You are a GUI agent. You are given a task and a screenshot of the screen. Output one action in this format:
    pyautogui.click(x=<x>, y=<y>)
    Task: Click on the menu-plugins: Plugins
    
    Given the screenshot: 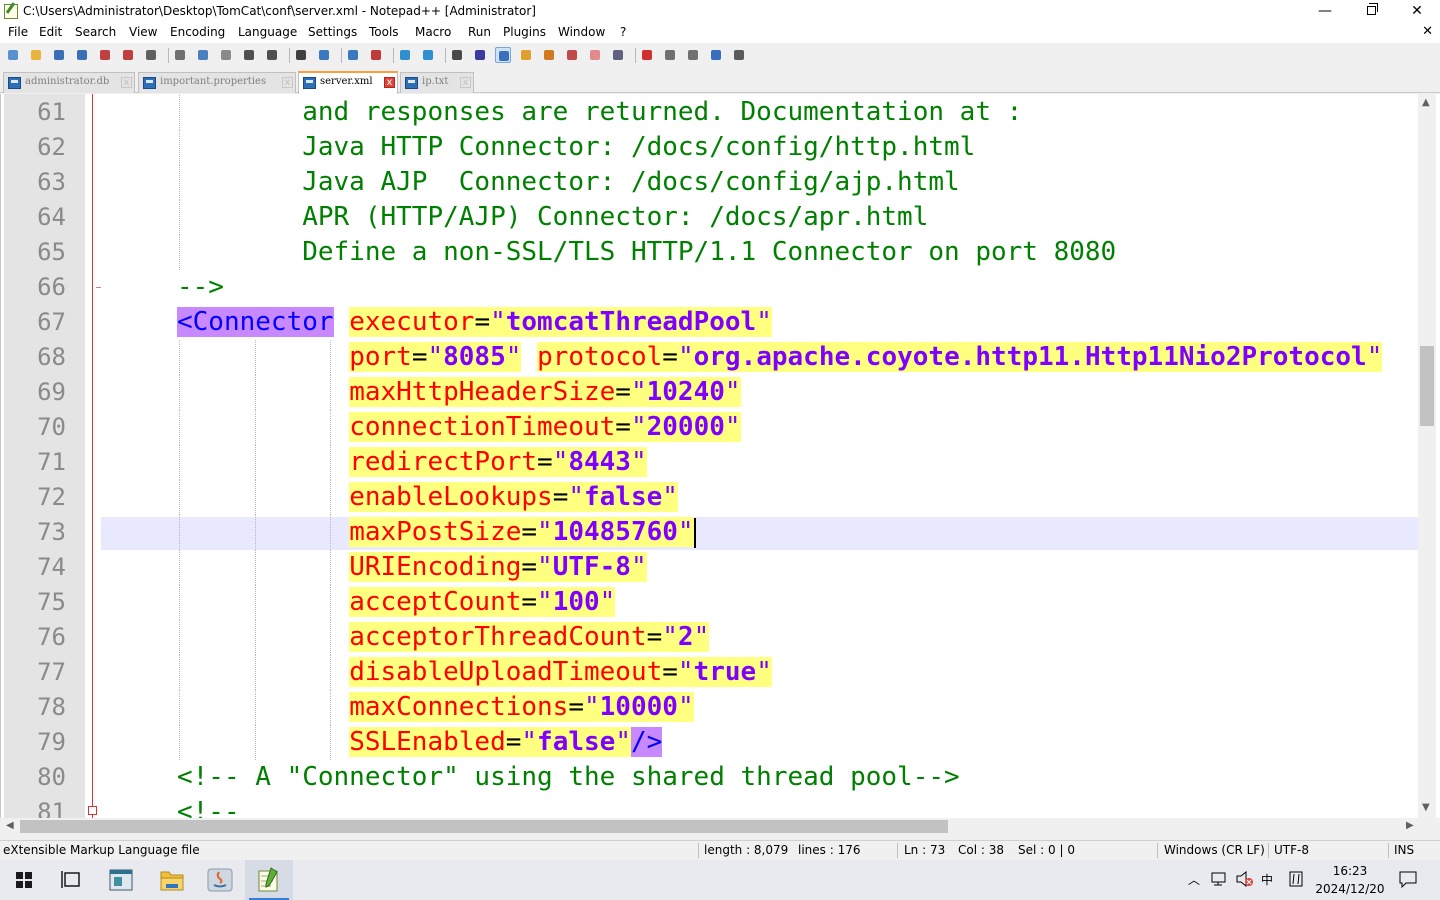 What is the action you would take?
    pyautogui.click(x=524, y=32)
    